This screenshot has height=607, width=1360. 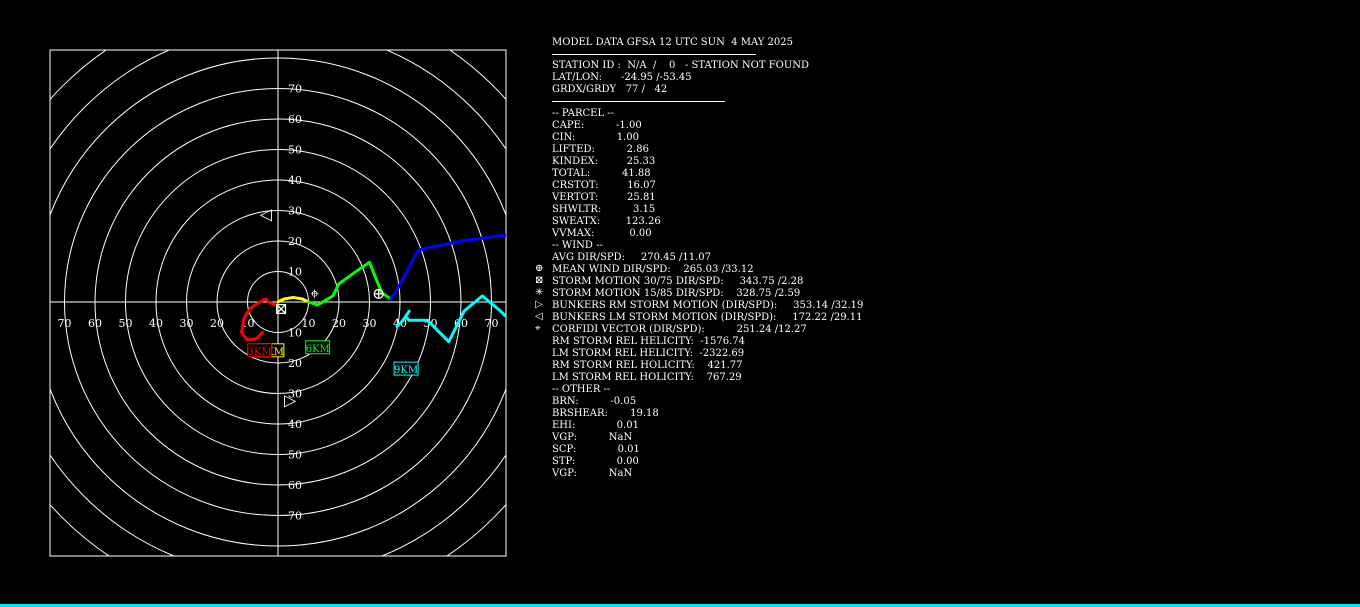 What do you see at coordinates (290, 400) in the screenshot?
I see `bunkers-rm-marker: ▷` at bounding box center [290, 400].